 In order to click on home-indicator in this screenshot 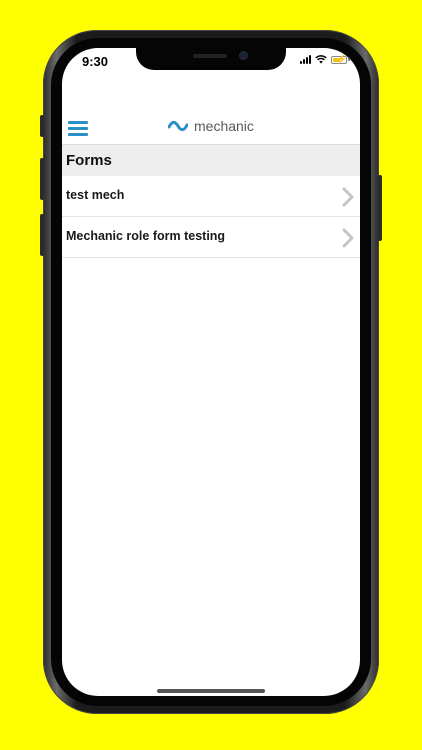, I will do `click(211, 691)`.